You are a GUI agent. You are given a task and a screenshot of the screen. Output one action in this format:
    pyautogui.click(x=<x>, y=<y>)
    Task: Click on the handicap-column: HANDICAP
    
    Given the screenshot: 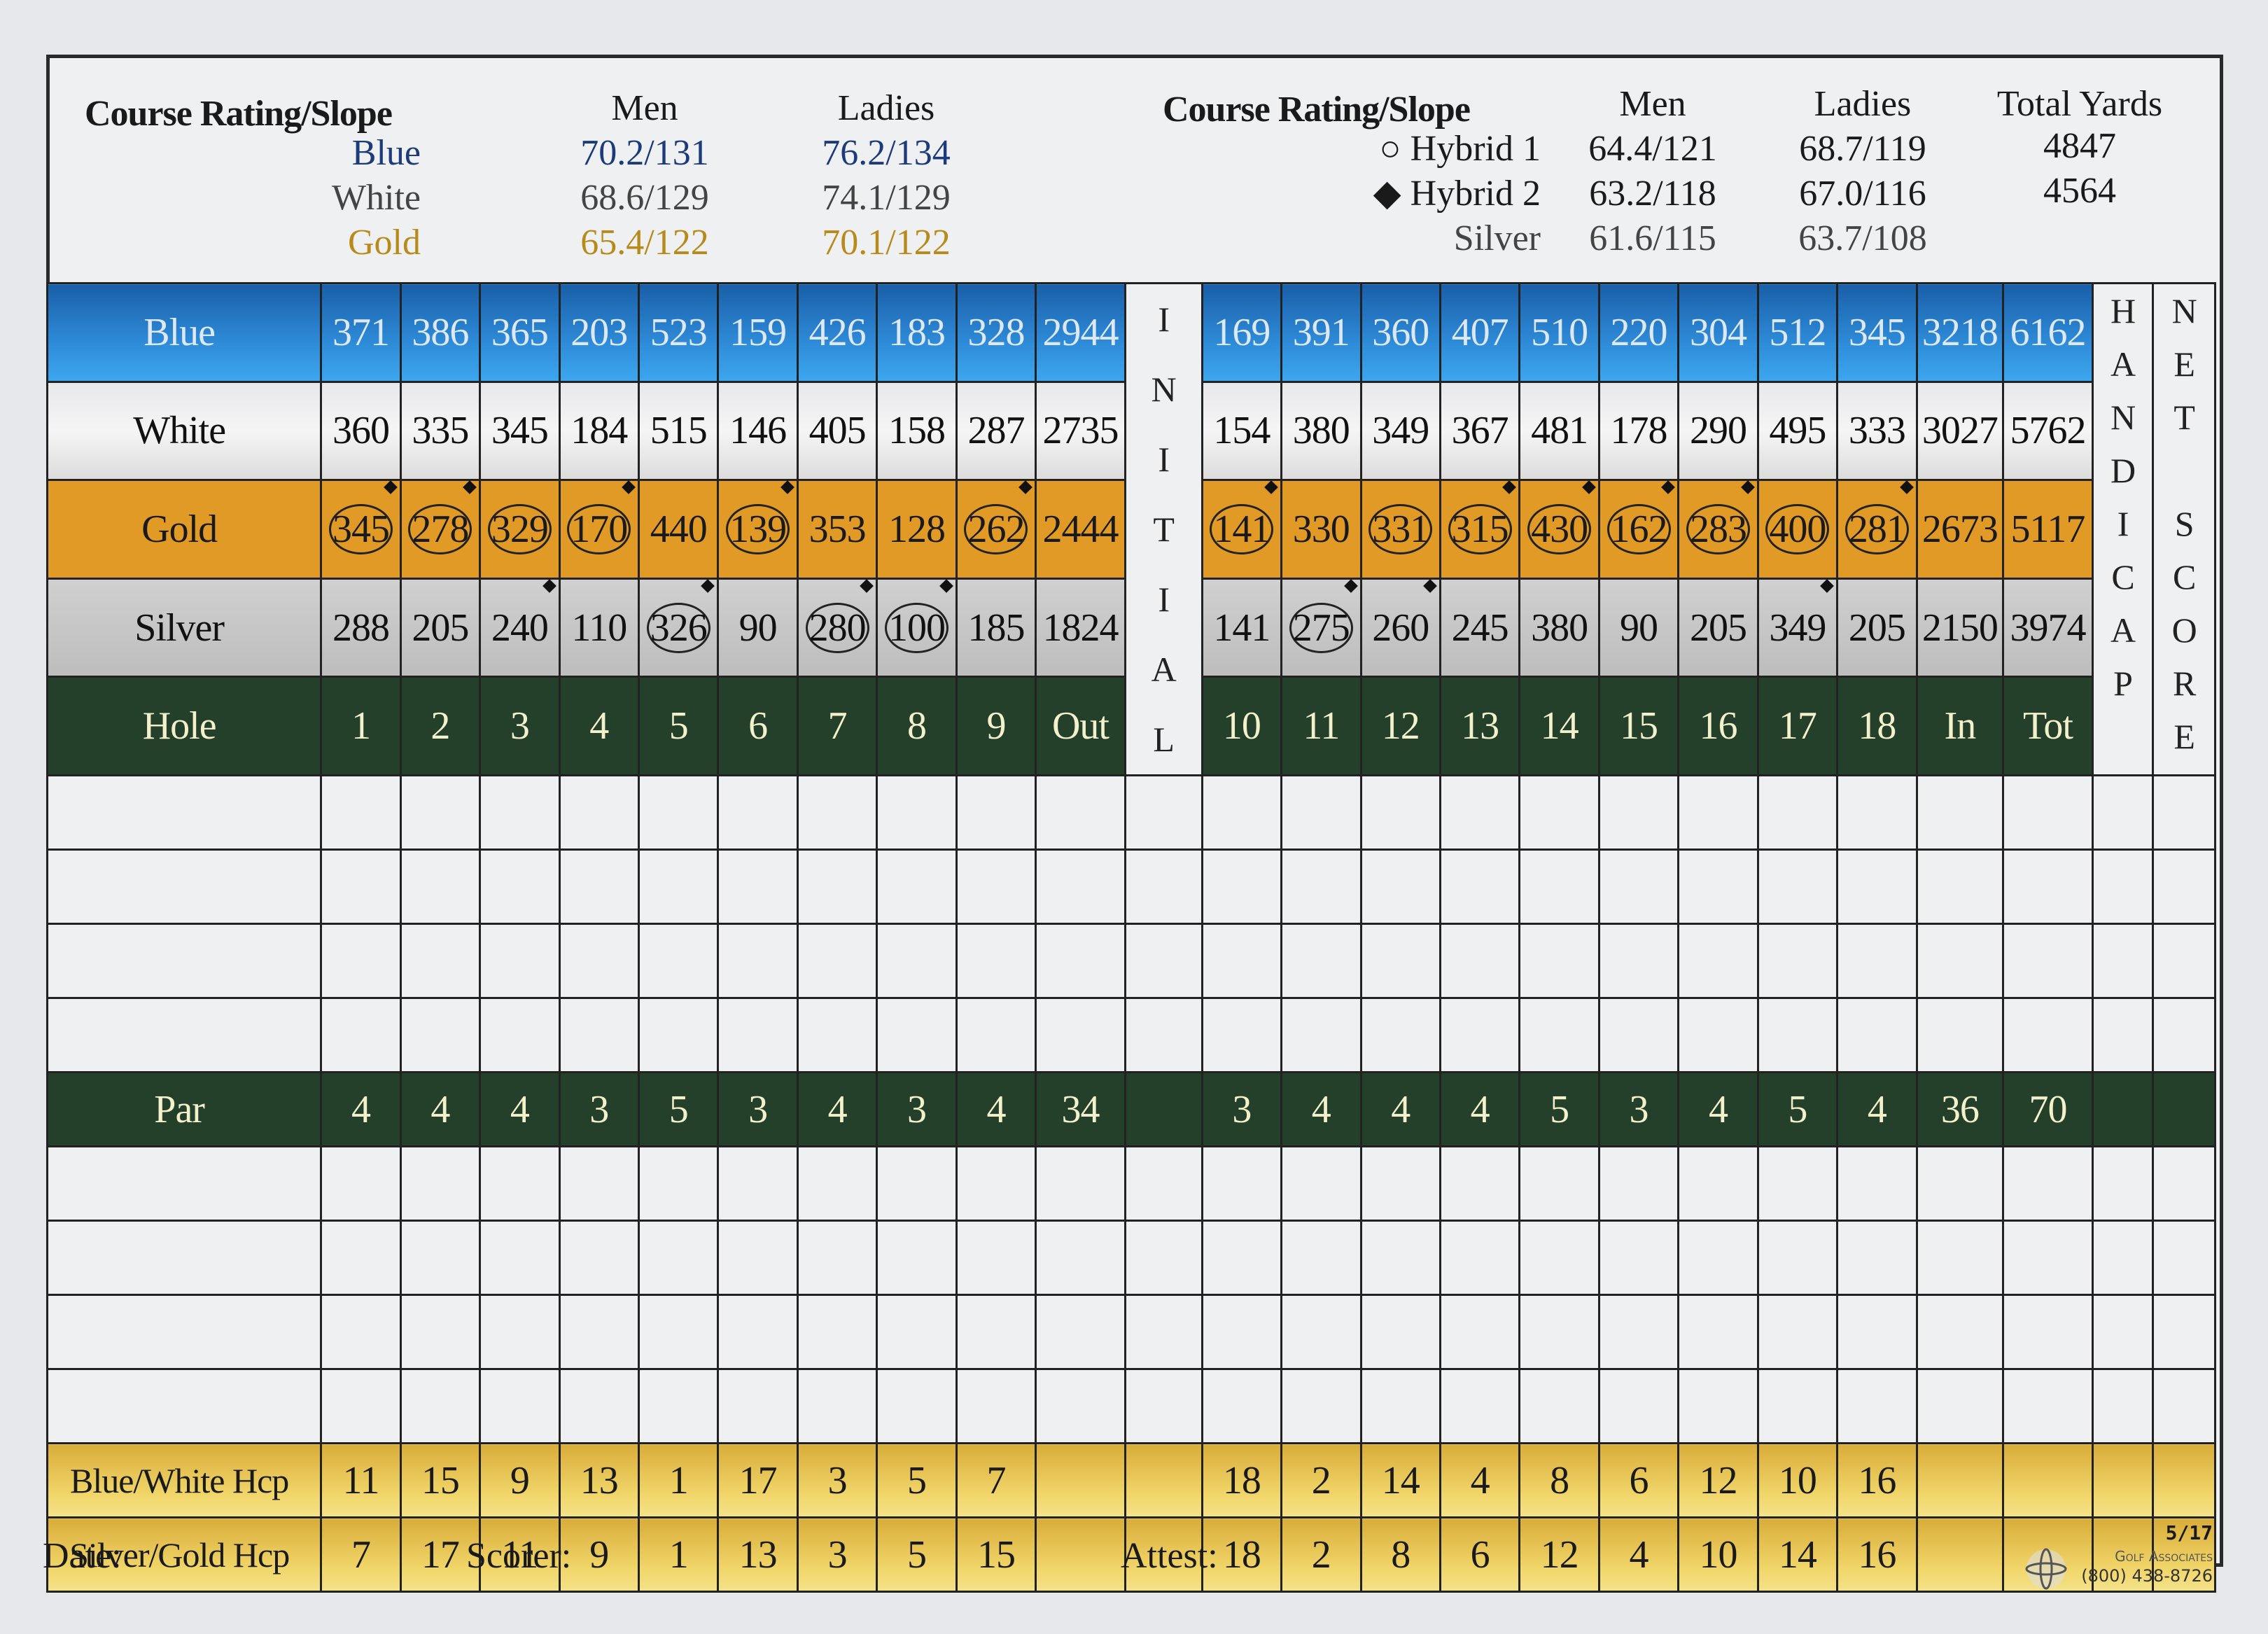 What is the action you would take?
    pyautogui.click(x=2123, y=529)
    